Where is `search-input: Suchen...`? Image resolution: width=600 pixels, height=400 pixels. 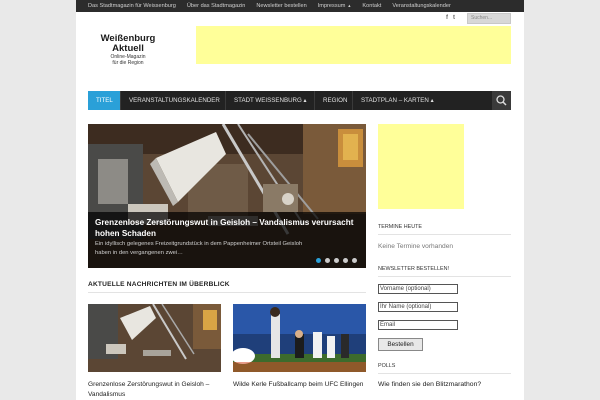 search-input: Suchen... is located at coordinates (489, 18).